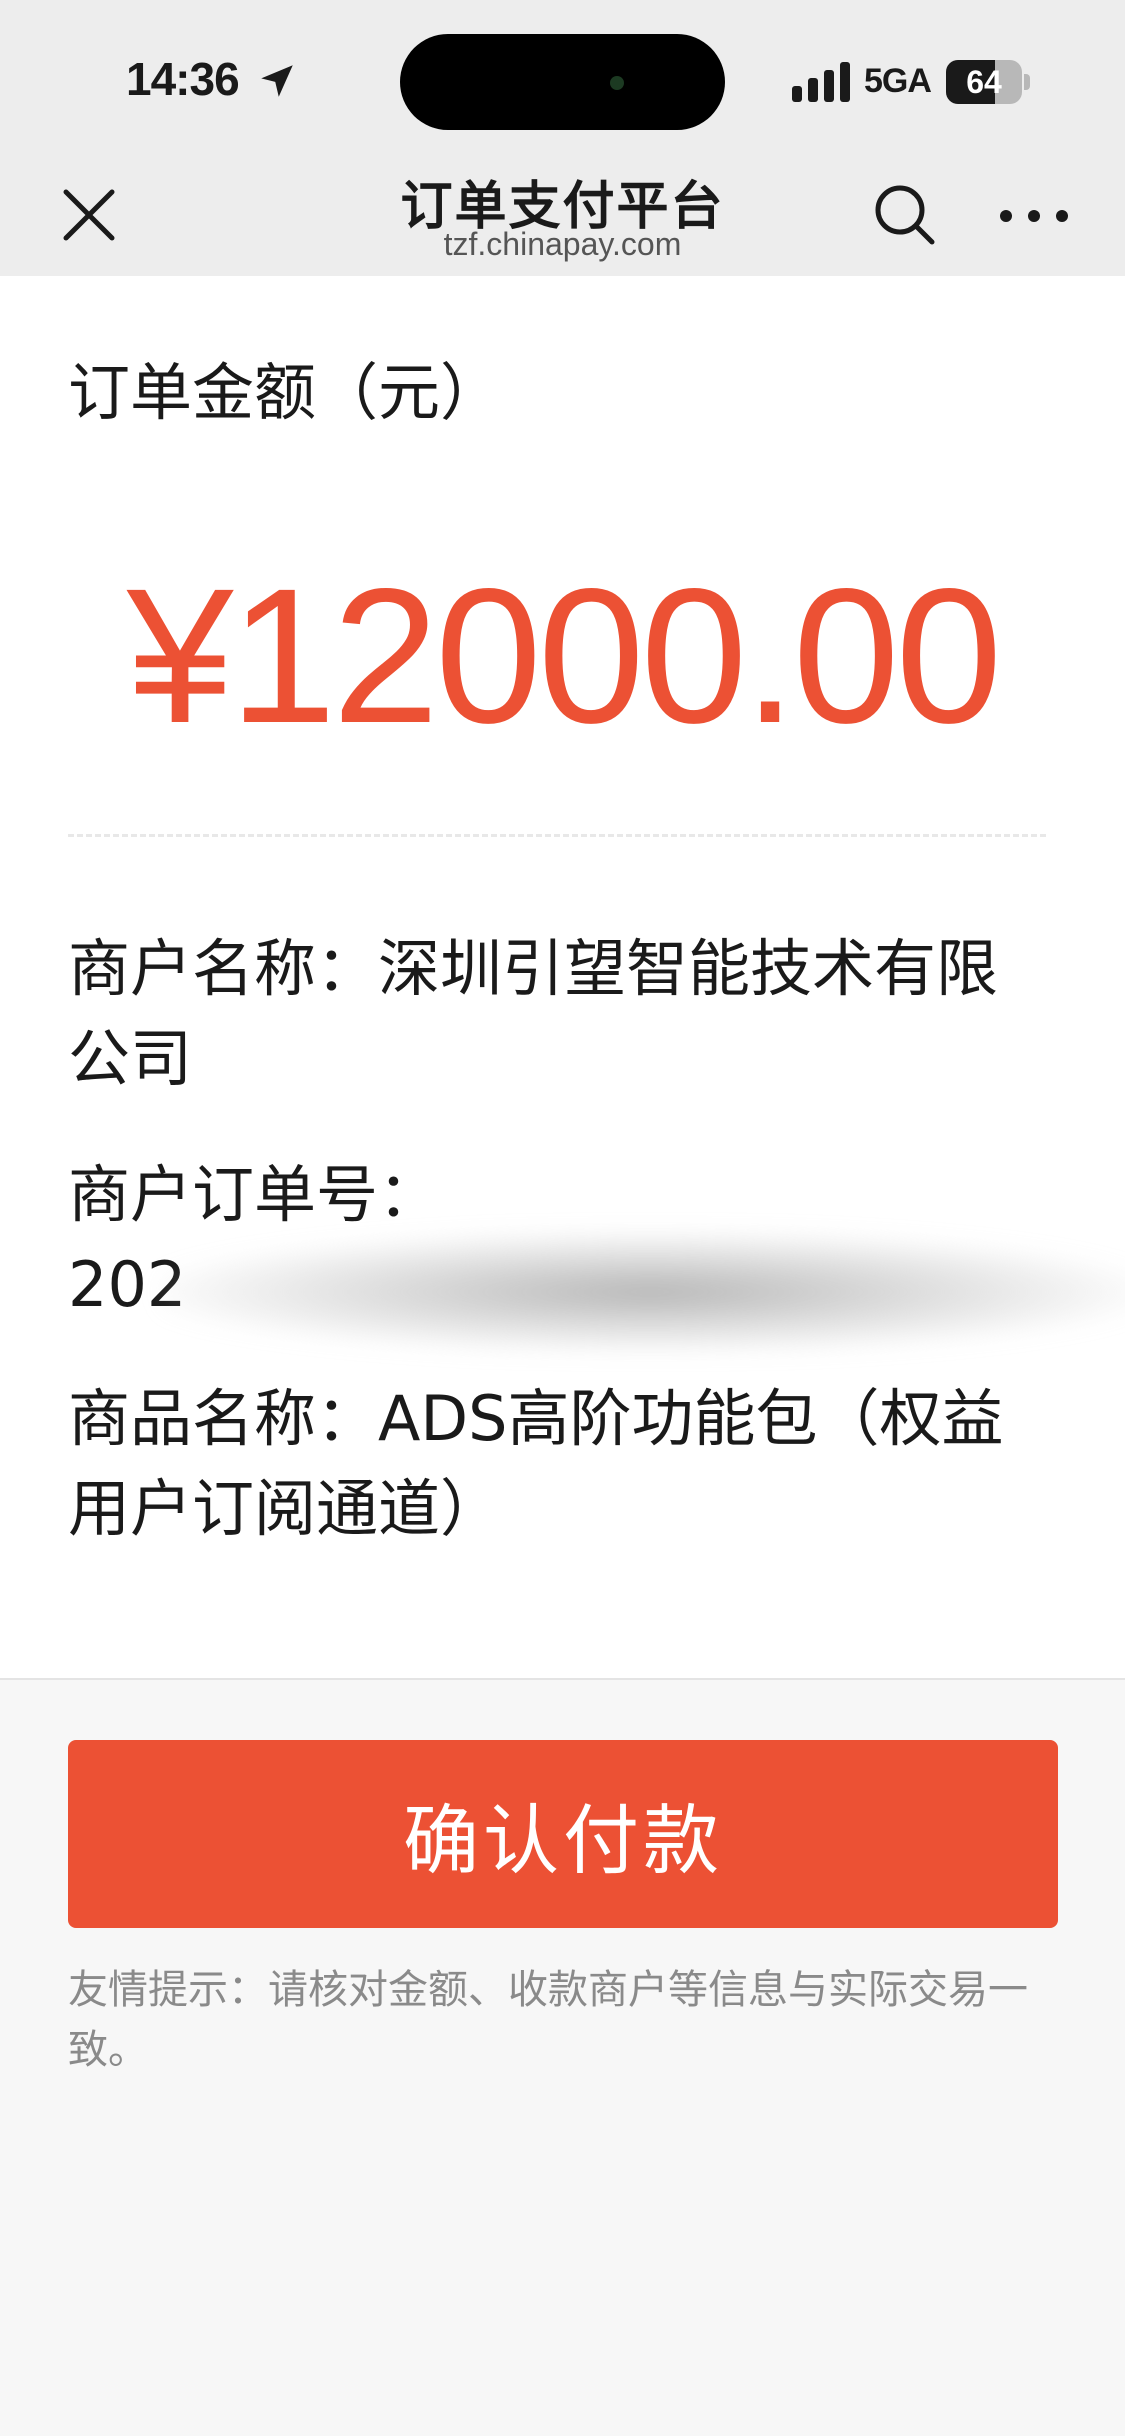  Describe the element at coordinates (563, 2408) in the screenshot. I see `home-indicator` at that location.